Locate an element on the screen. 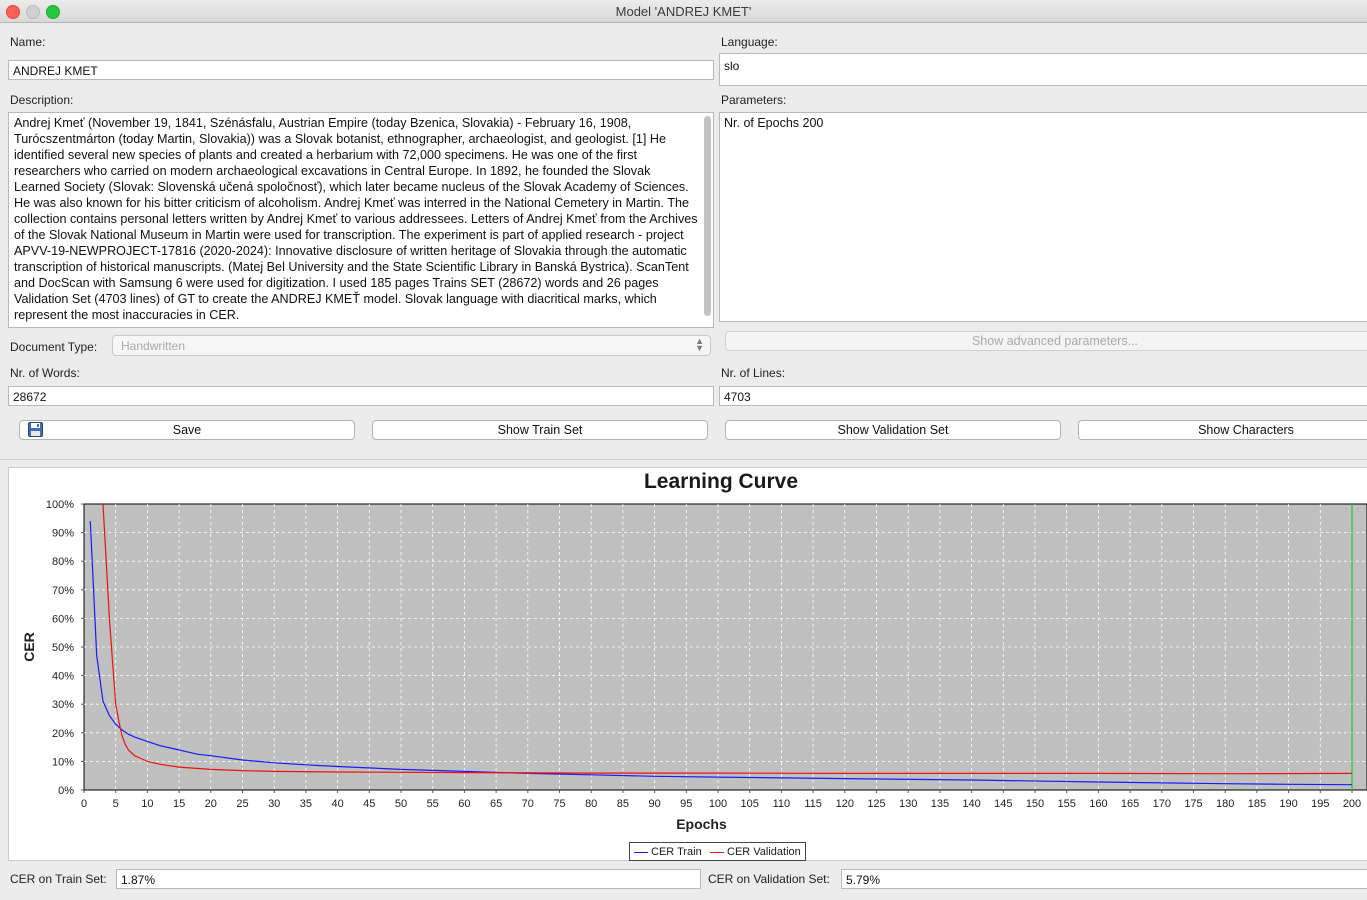 This screenshot has height=900, width=1367. x-tick-label: 80 is located at coordinates (591, 804).